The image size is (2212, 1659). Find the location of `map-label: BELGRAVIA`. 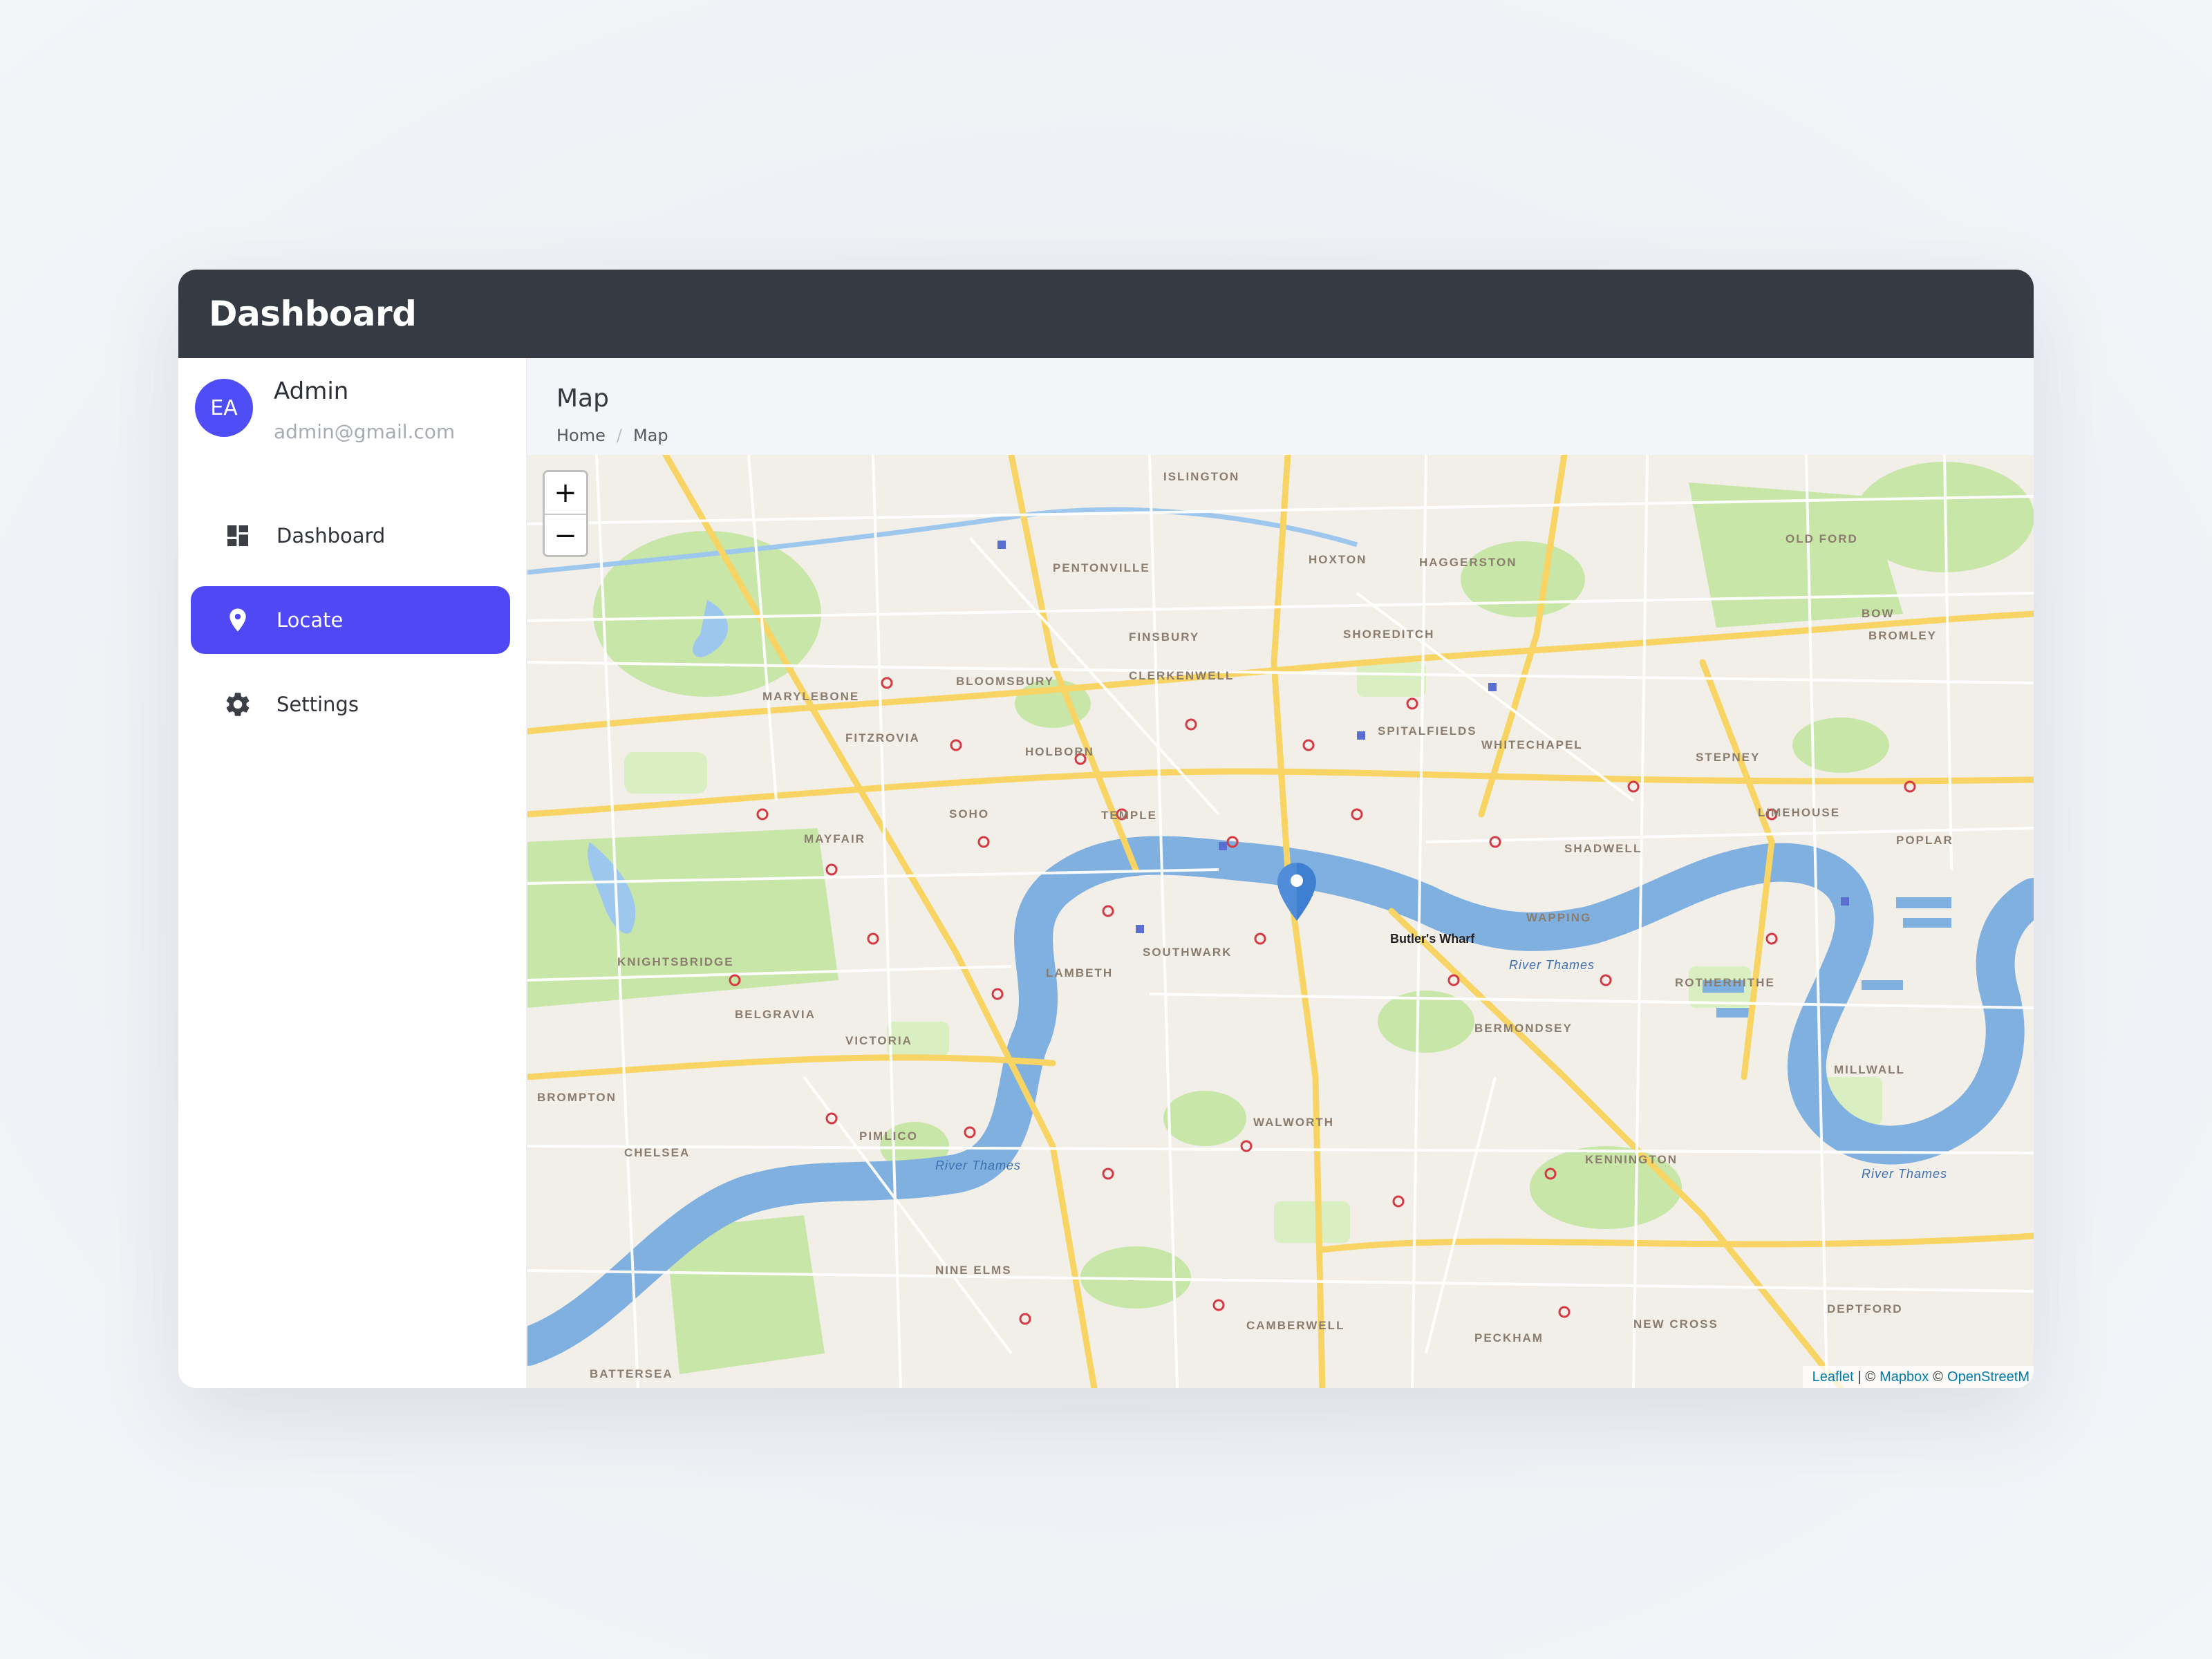

map-label: BELGRAVIA is located at coordinates (775, 1014).